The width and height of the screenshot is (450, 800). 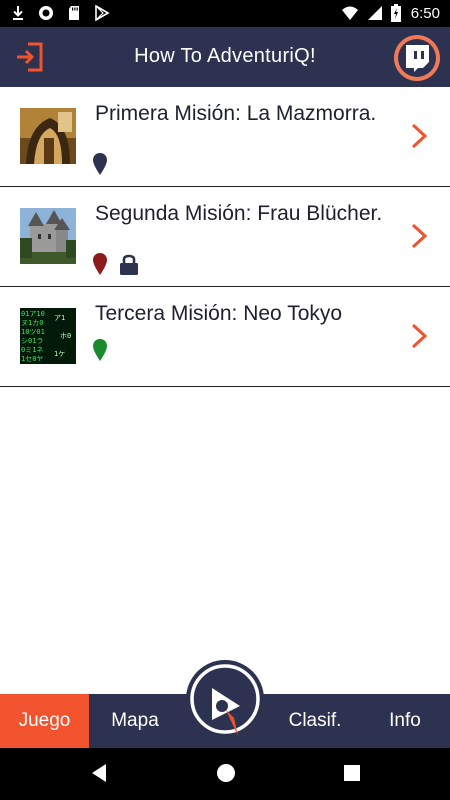 I want to click on mission-item-primera: Primera Misión: La Mazmorra., so click(x=225, y=137).